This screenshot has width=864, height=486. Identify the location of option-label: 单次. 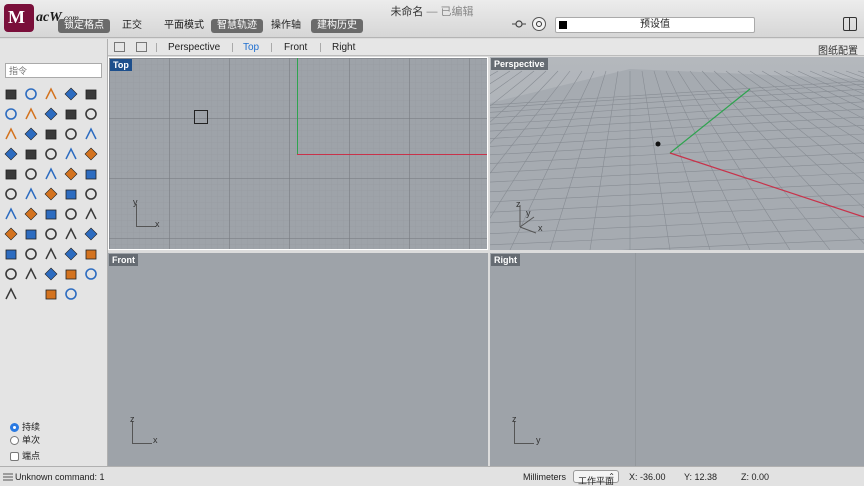
(31, 440).